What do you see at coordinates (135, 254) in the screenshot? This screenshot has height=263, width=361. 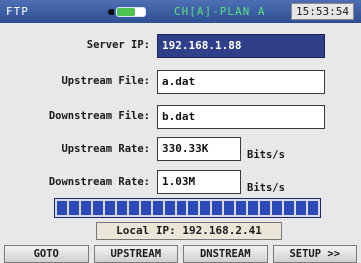 I see `upstream-button: UPSTREAM` at bounding box center [135, 254].